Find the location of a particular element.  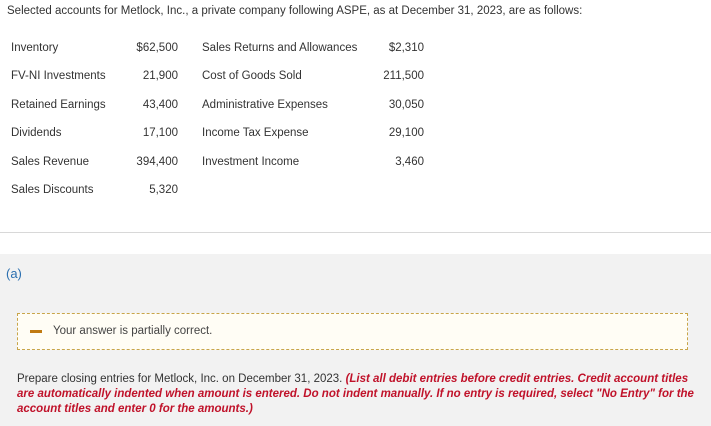

account-value-administrative-expenses: 30,050 is located at coordinates (406, 105).